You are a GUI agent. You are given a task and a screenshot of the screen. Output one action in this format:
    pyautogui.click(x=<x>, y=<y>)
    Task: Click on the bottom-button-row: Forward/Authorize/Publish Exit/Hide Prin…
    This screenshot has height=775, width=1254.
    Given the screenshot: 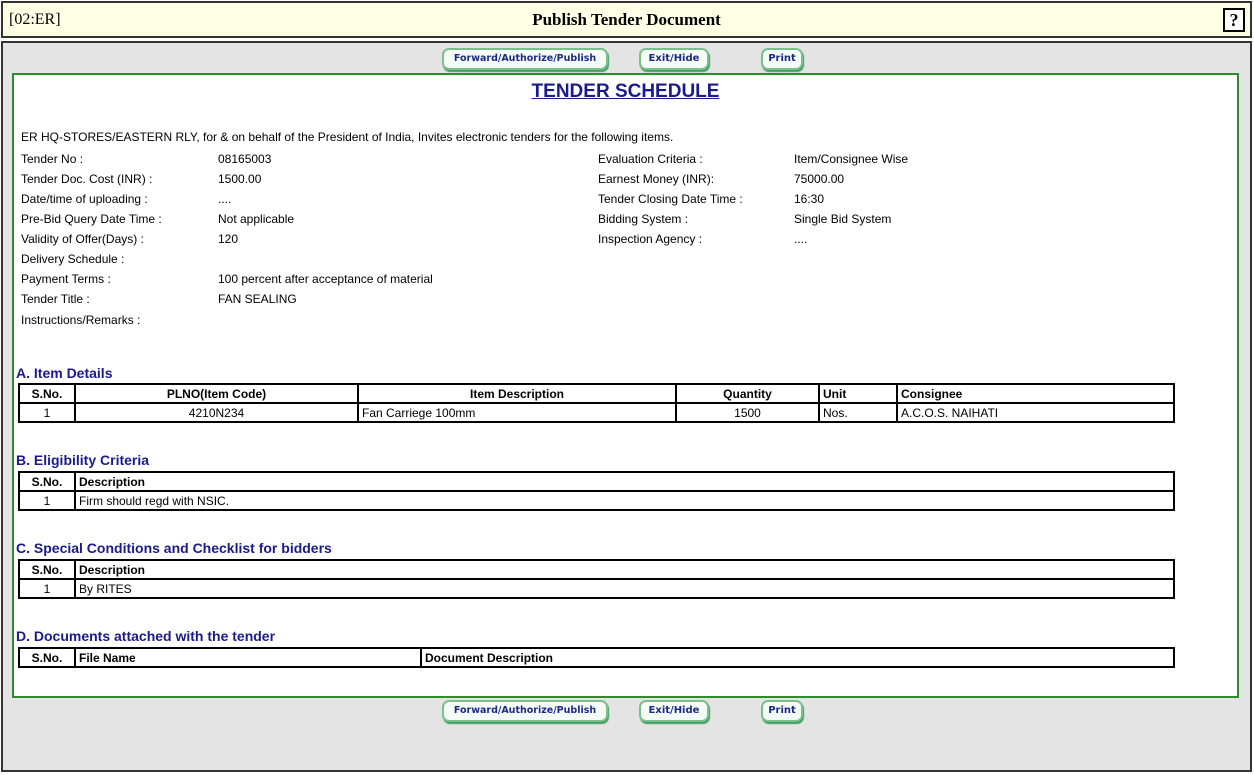 What is the action you would take?
    pyautogui.click(x=626, y=712)
    